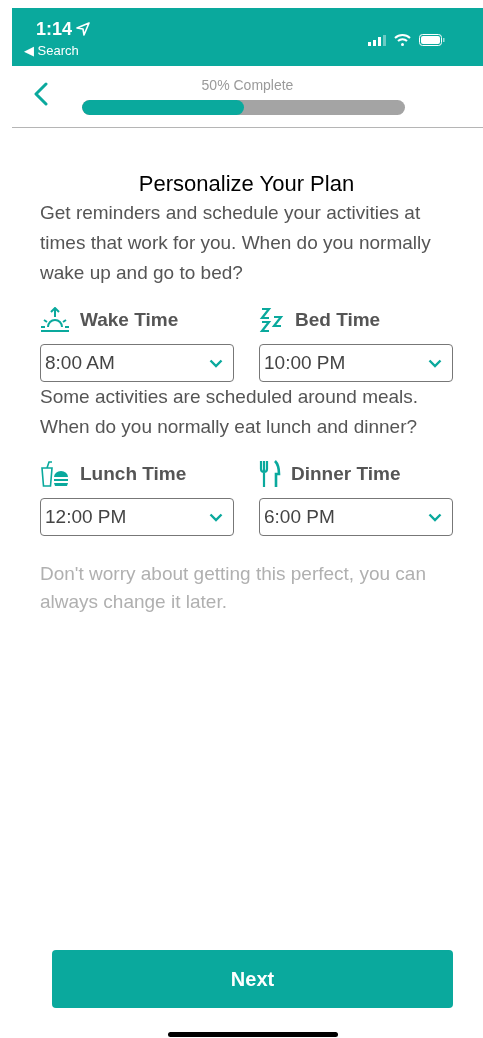  I want to click on back-icon, so click(41, 94).